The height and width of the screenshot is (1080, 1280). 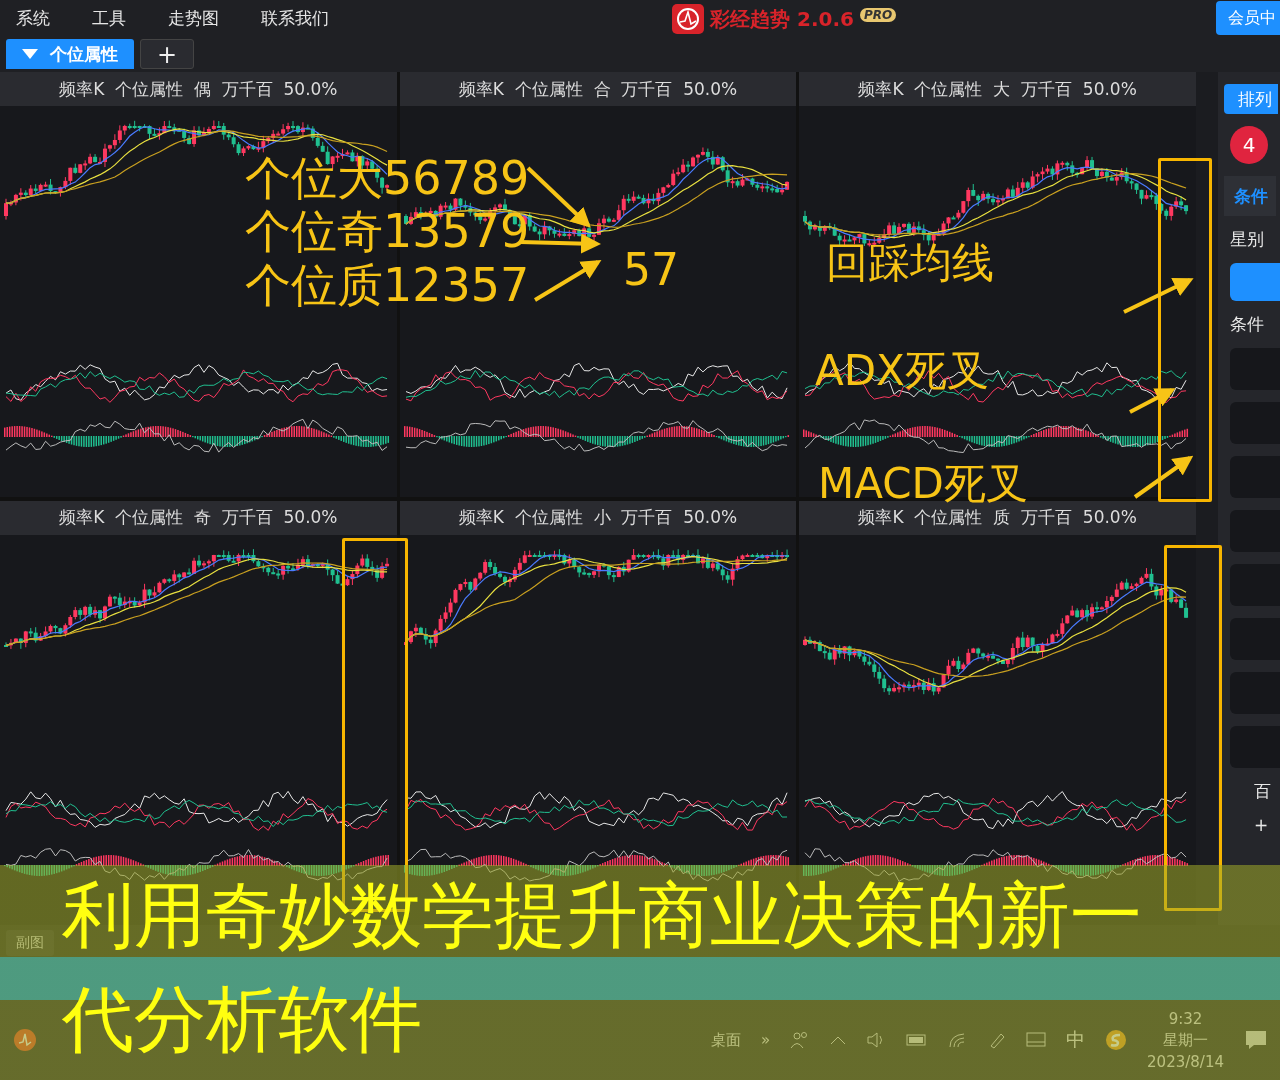 I want to click on tab: 个位属性, so click(x=70, y=54).